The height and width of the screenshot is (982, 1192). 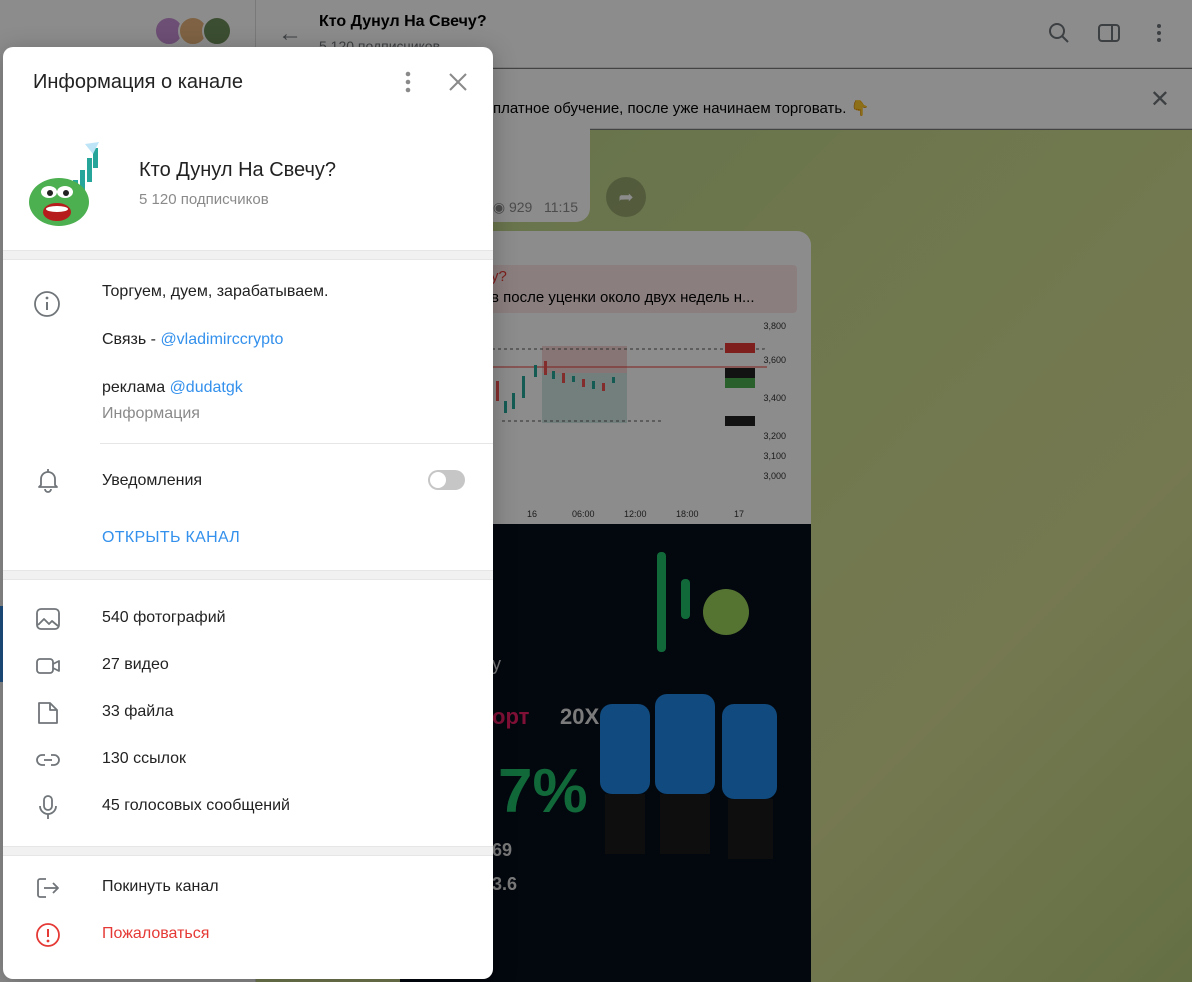 What do you see at coordinates (48, 619) in the screenshot?
I see `photo-icon` at bounding box center [48, 619].